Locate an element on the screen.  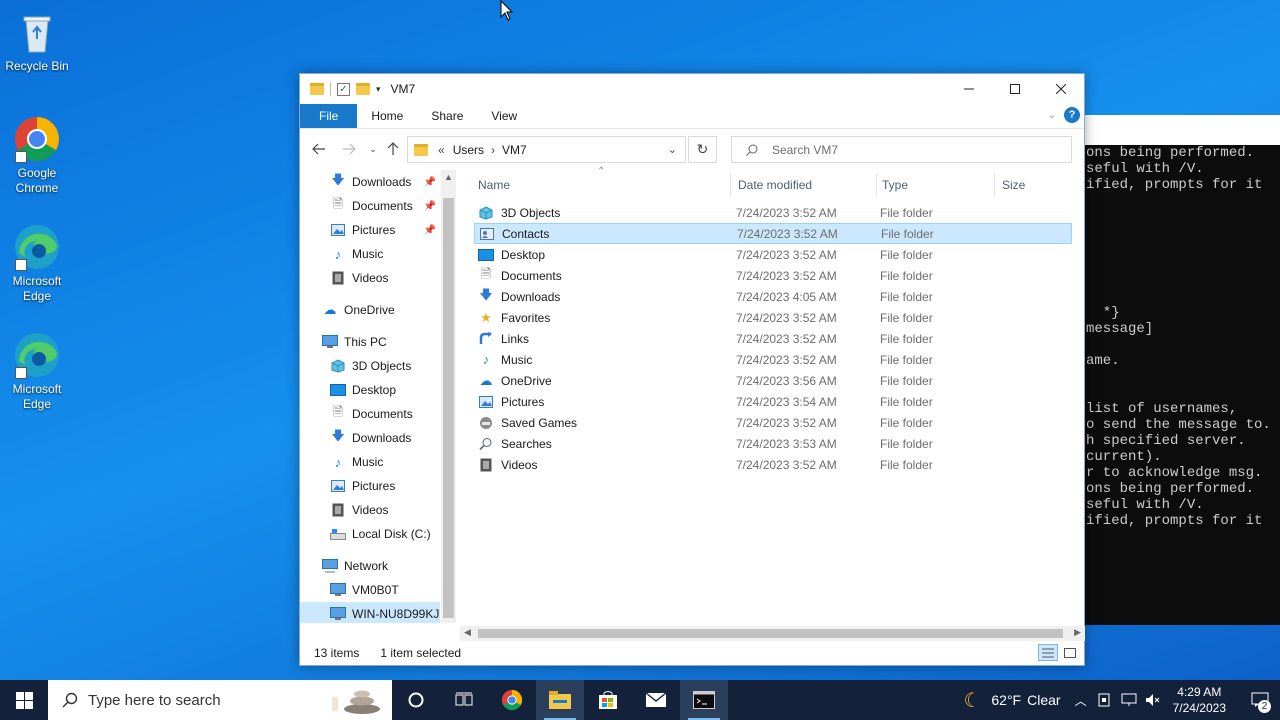
nav-item-pictures: Pictures 📌 is located at coordinates (385, 230).